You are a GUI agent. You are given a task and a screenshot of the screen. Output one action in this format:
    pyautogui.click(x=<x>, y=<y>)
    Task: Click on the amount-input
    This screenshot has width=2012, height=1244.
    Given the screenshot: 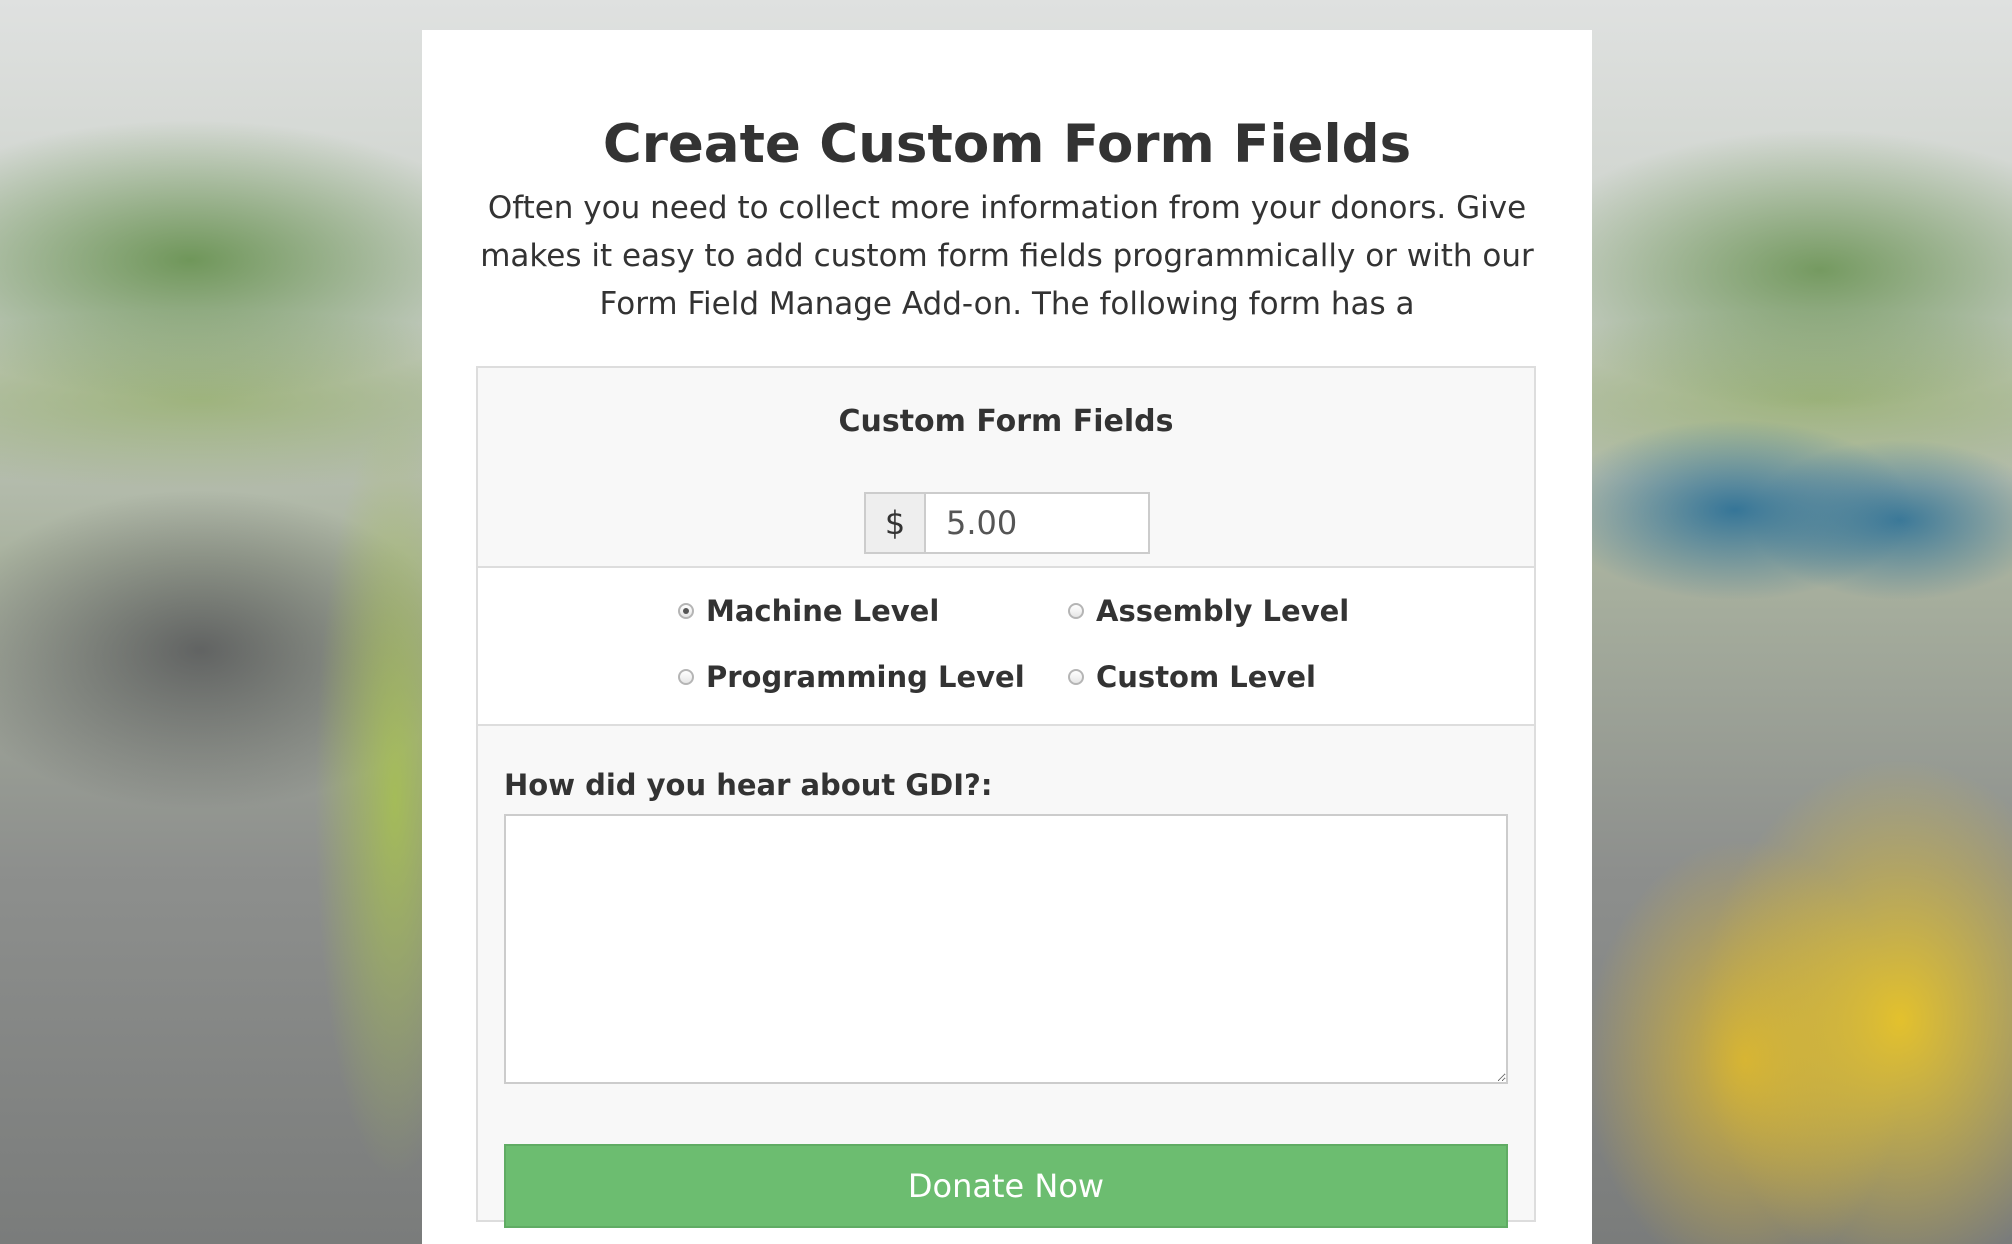 What is the action you would take?
    pyautogui.click(x=1038, y=523)
    